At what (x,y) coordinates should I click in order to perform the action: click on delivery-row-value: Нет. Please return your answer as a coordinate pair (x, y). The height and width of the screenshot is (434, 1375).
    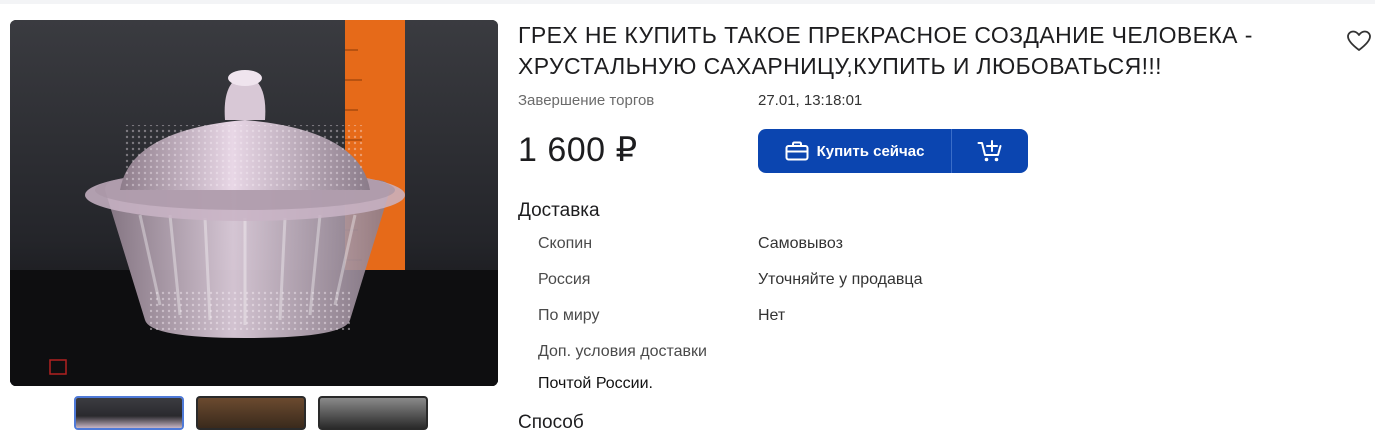
    Looking at the image, I should click on (772, 315).